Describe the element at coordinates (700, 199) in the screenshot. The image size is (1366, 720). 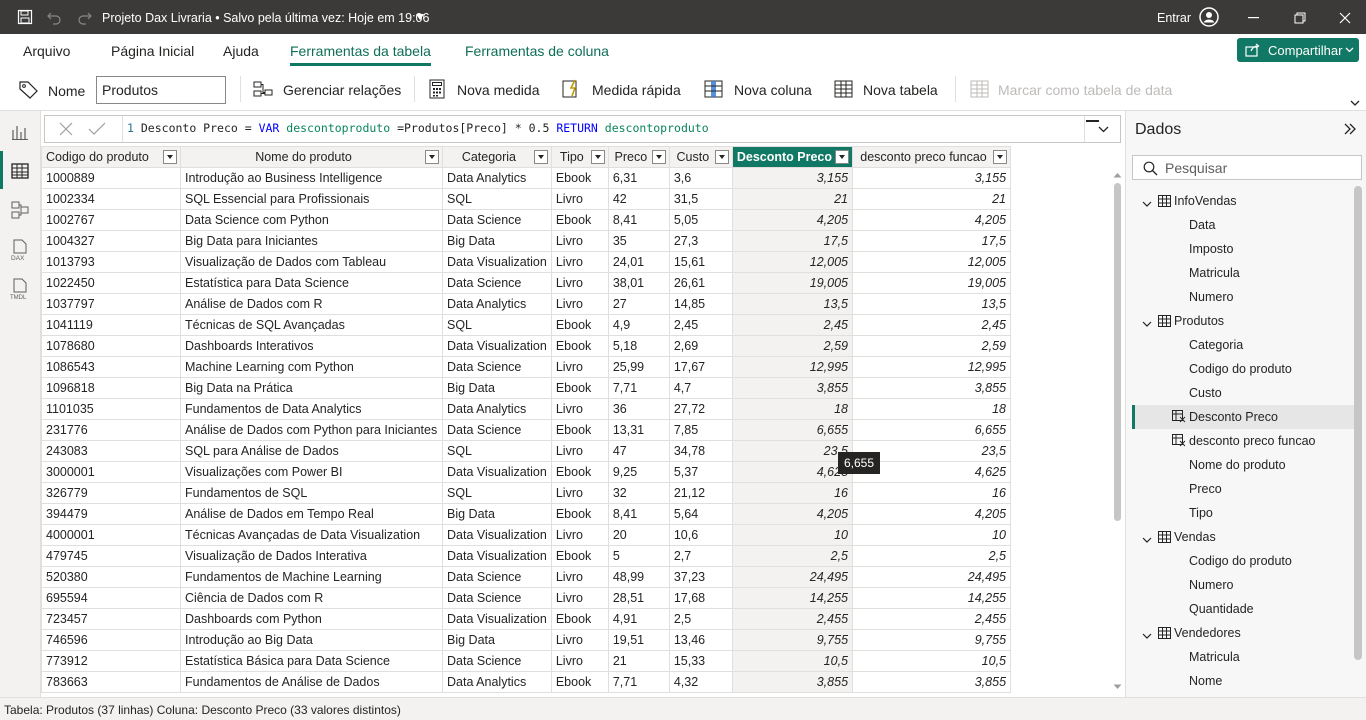
I see `table-cell: 31,5` at that location.